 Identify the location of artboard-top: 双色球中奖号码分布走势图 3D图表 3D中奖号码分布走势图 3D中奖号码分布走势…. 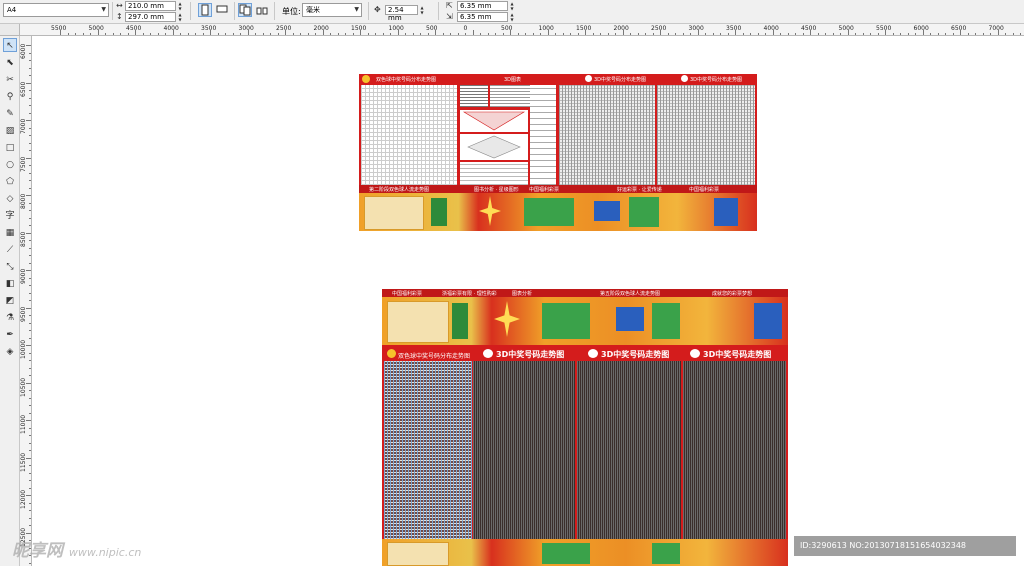
(558, 152).